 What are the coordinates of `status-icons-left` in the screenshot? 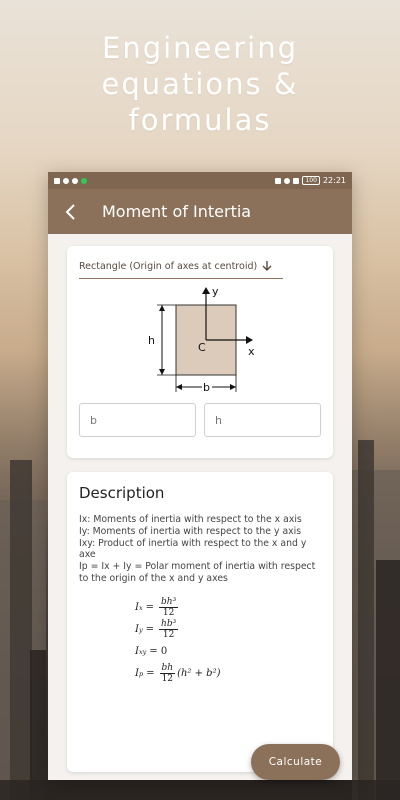 It's located at (70, 180).